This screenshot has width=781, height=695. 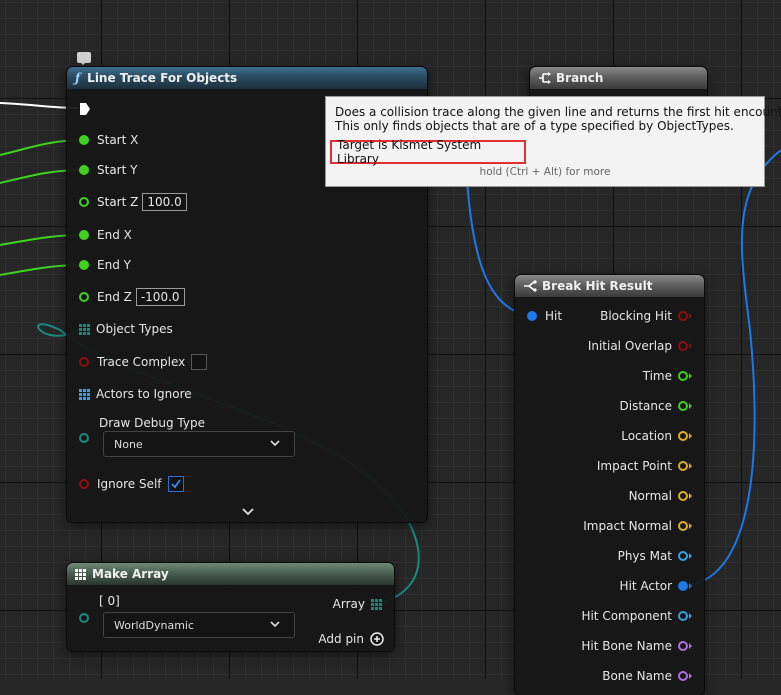 What do you see at coordinates (160, 297) in the screenshot?
I see `end-z-input: -100.0` at bounding box center [160, 297].